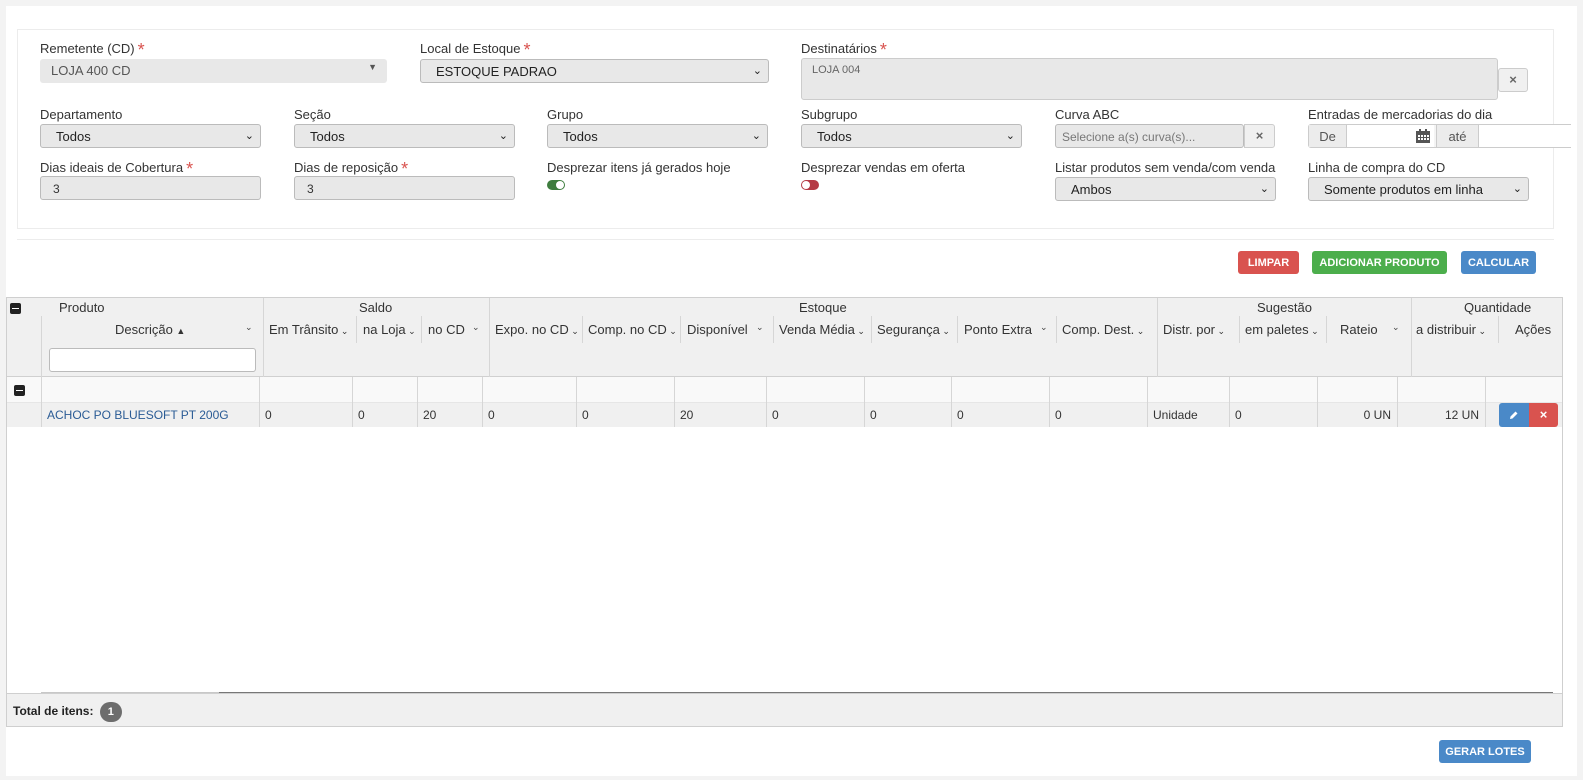 This screenshot has height=780, width=1583. Describe the element at coordinates (911, 136) in the screenshot. I see `subgrupo-select: Todos ⌄` at that location.